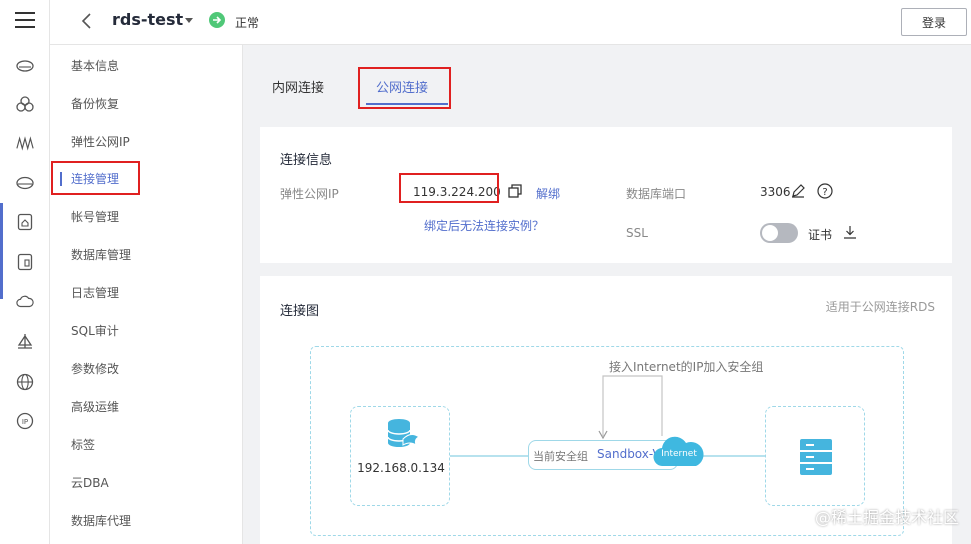 Image resolution: width=971 pixels, height=544 pixels. Describe the element at coordinates (25, 382) in the screenshot. I see `globe-icon` at that location.